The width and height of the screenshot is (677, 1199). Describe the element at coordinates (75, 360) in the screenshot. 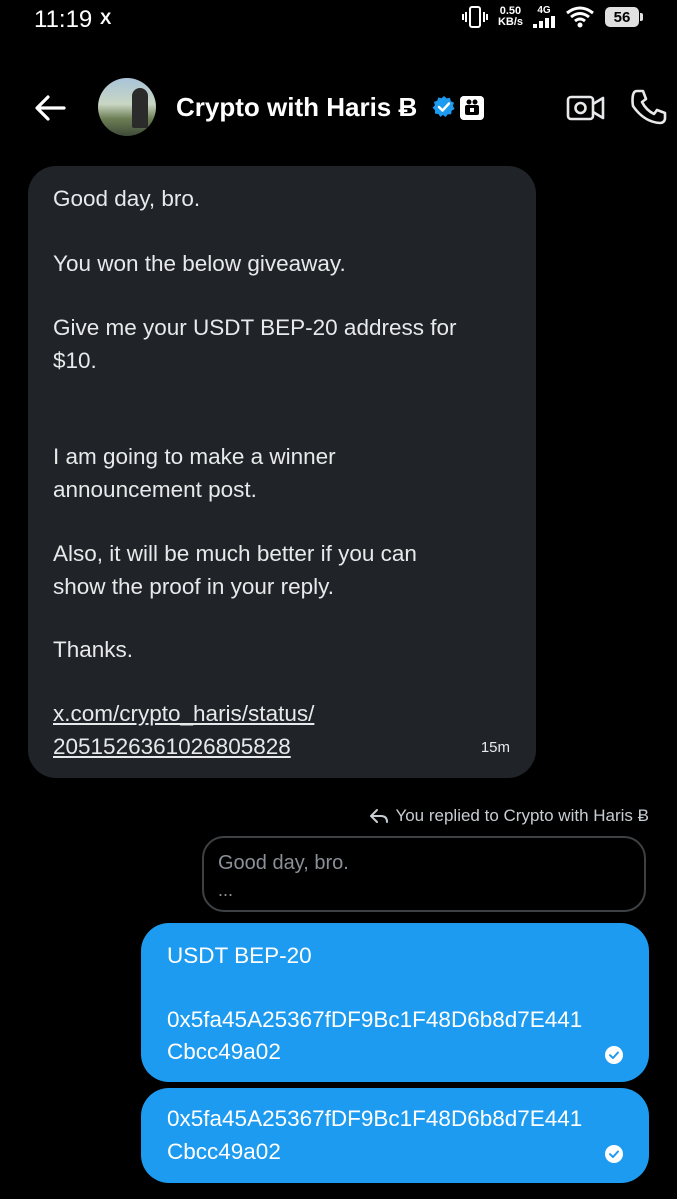

I see `message-line: $10.` at that location.